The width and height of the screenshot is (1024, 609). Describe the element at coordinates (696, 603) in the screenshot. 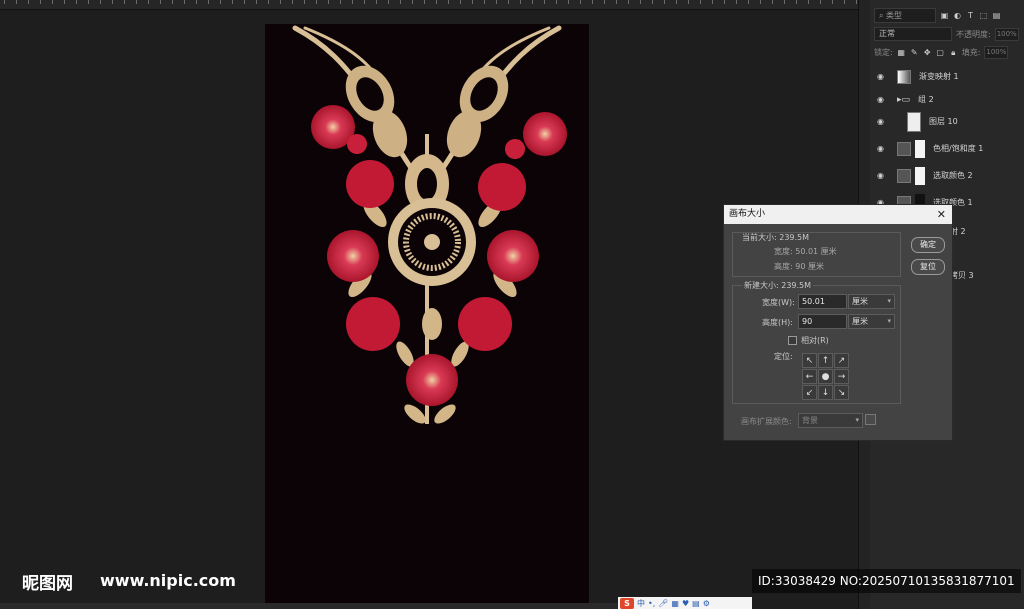

I see `toolbox-icon: ▤` at that location.